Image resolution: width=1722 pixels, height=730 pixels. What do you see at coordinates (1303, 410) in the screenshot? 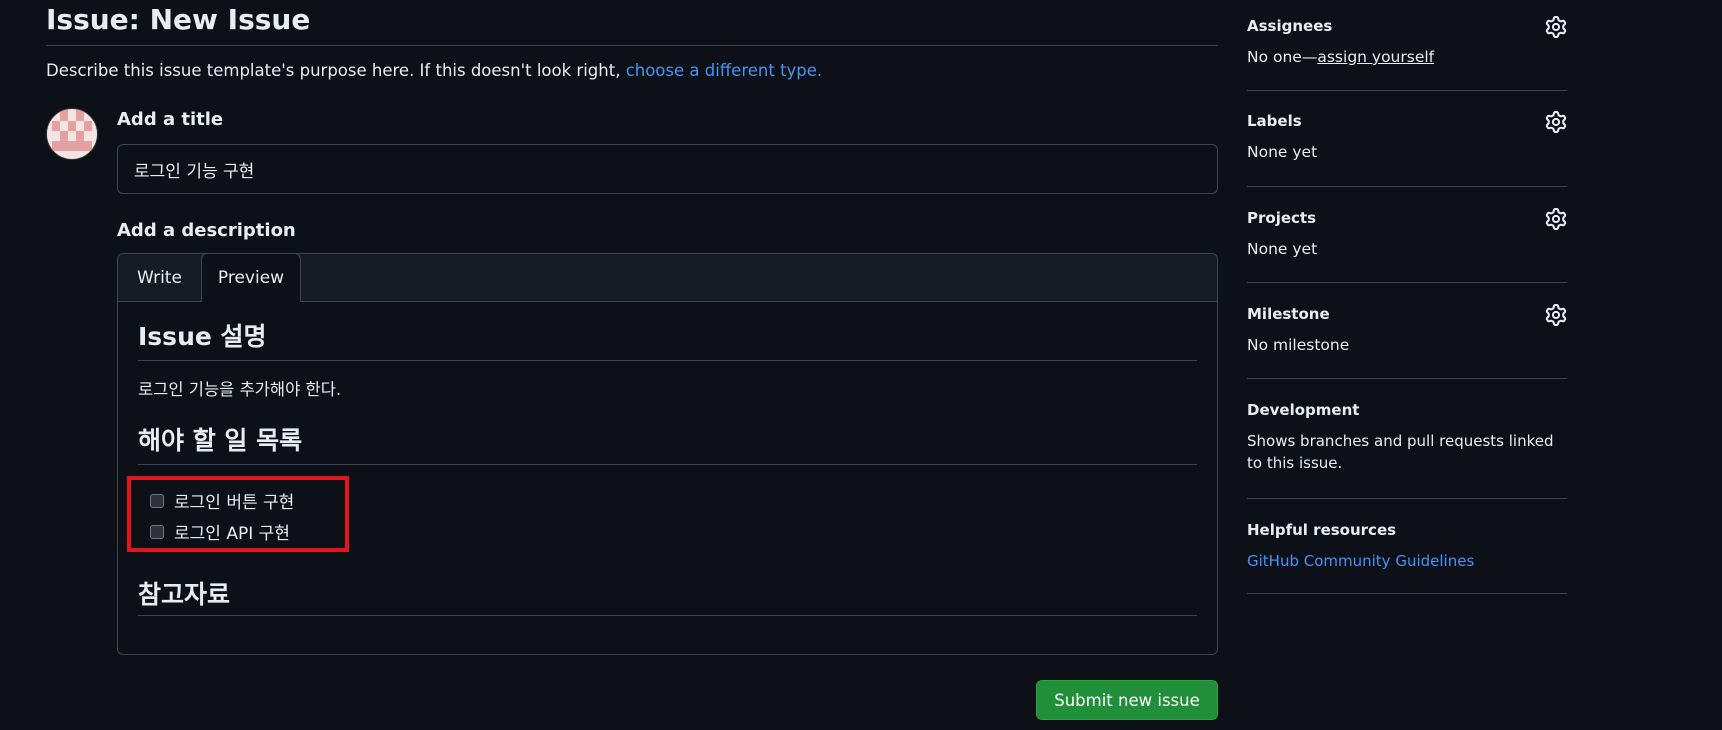
I see `development-heading: Development` at bounding box center [1303, 410].